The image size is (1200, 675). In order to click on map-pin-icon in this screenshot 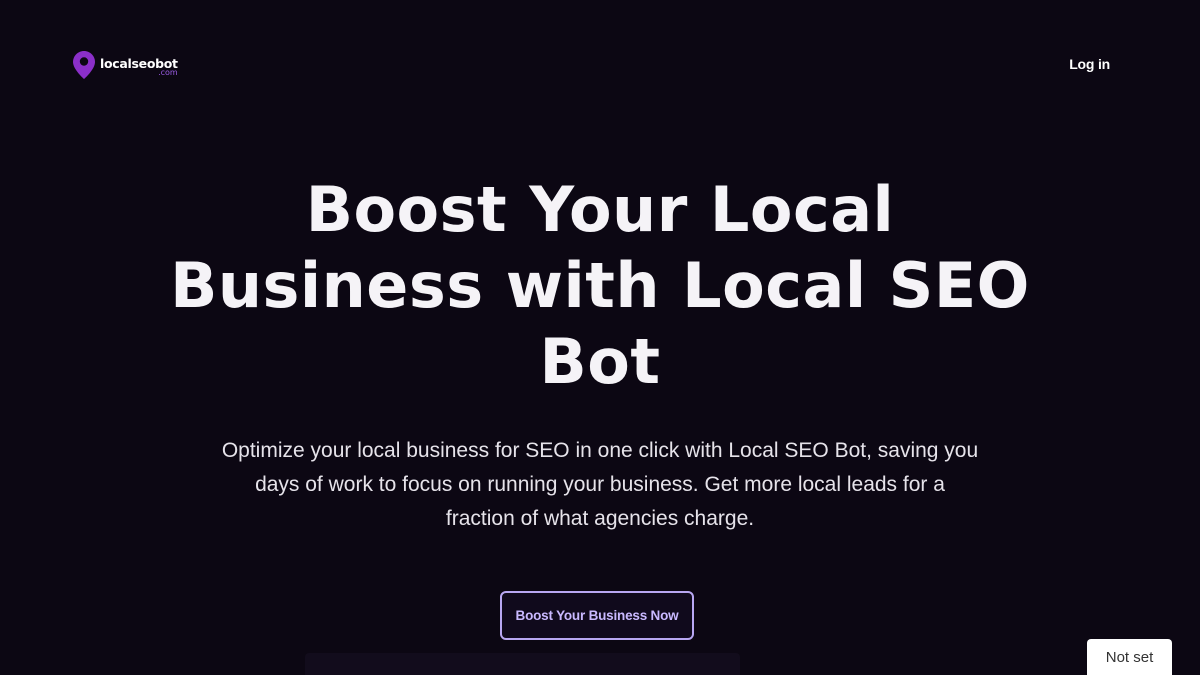, I will do `click(84, 65)`.